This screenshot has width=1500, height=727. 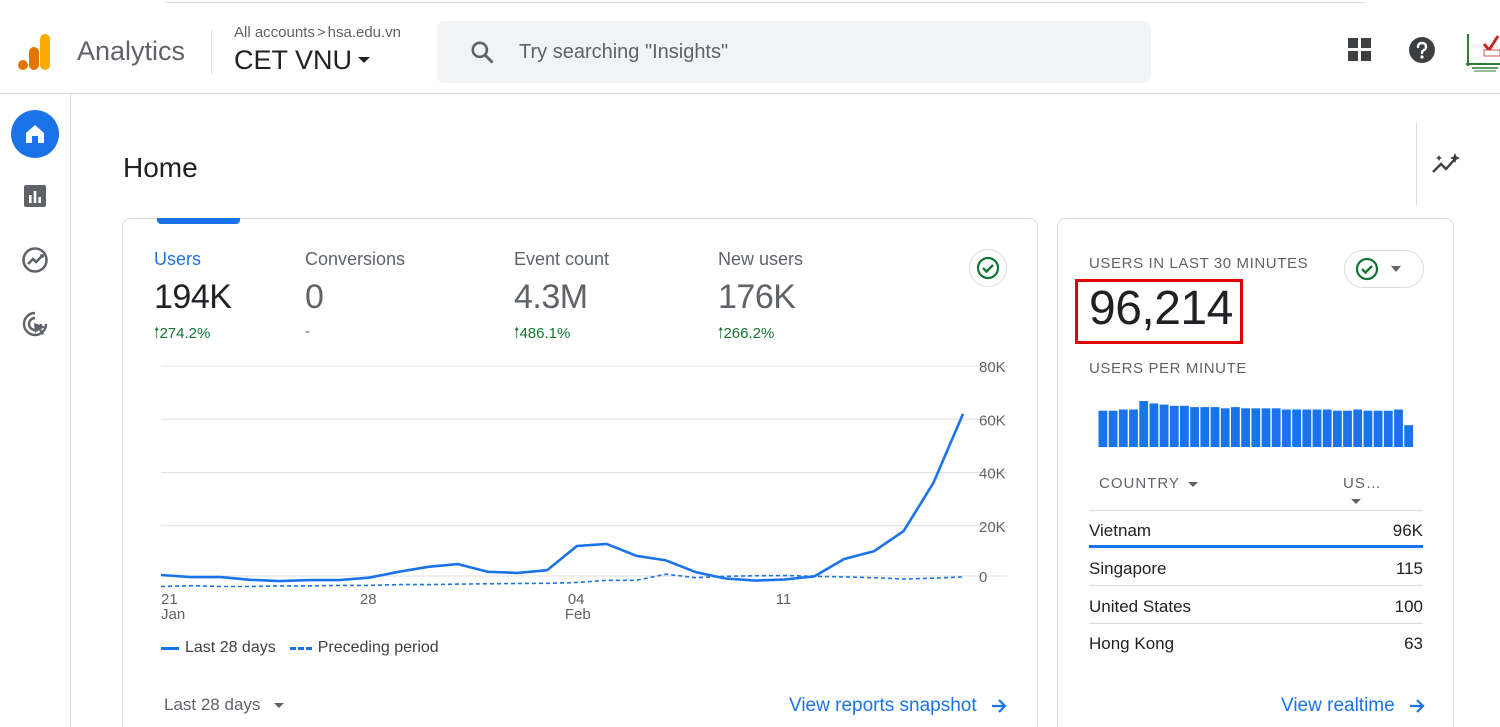 I want to click on users-per-minute-chart, so click(x=1256, y=424).